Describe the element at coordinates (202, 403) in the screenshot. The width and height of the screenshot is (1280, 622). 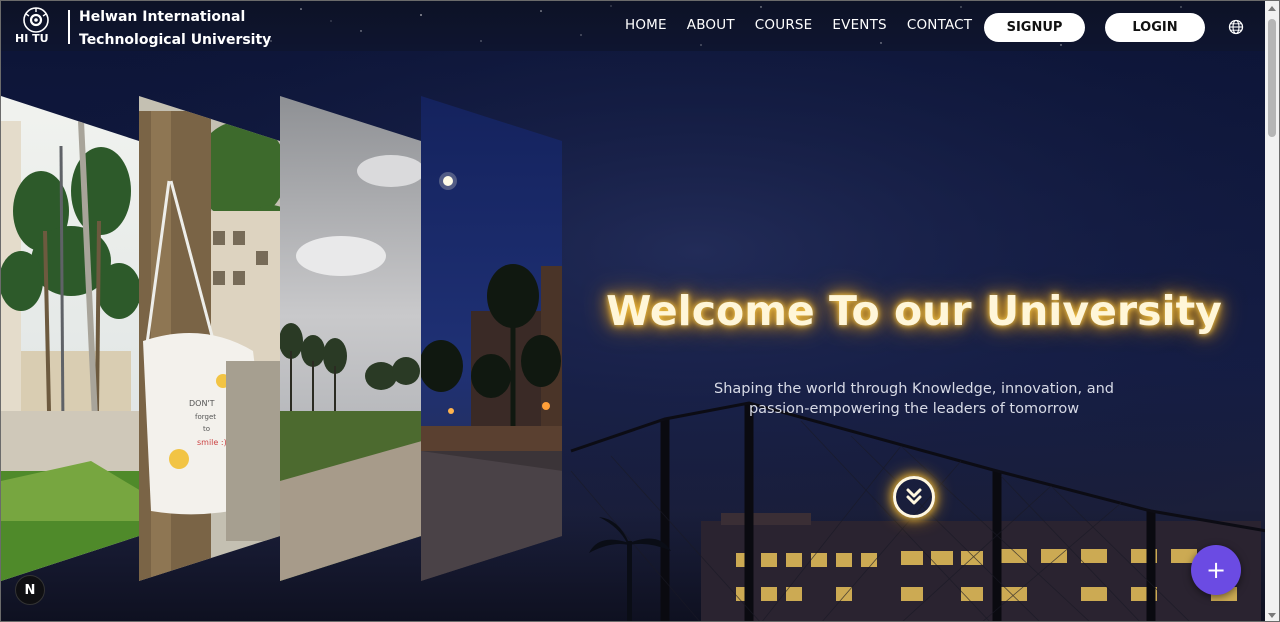
I see `svg-text: DON'T` at that location.